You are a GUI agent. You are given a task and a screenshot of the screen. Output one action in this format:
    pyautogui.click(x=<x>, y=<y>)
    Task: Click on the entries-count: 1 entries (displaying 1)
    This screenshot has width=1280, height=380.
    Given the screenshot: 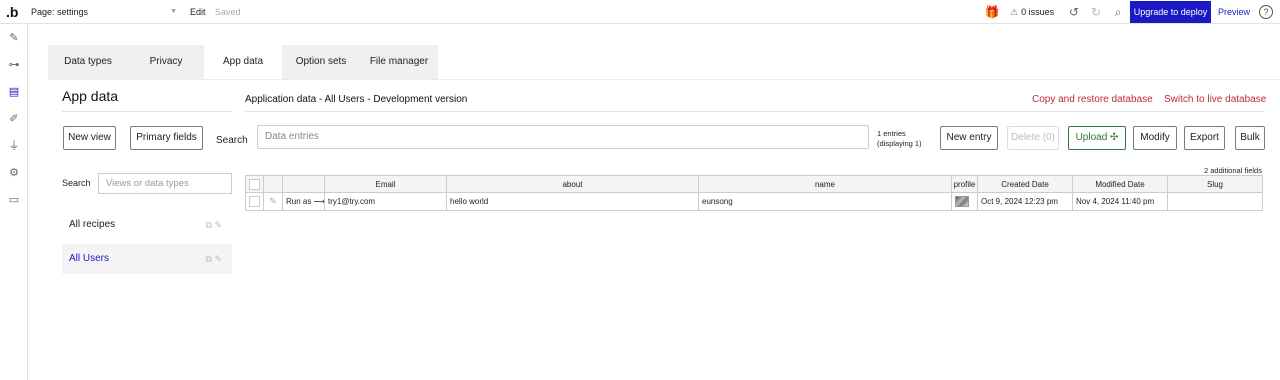 What is the action you would take?
    pyautogui.click(x=899, y=139)
    